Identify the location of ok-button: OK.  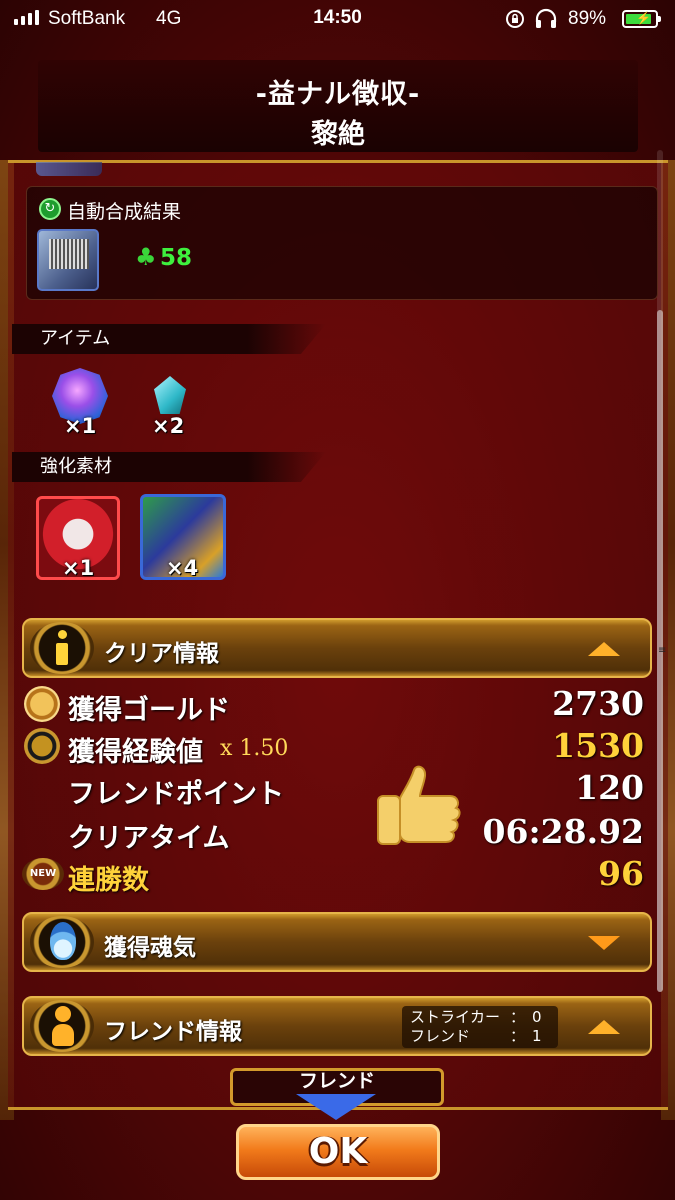
(338, 1152).